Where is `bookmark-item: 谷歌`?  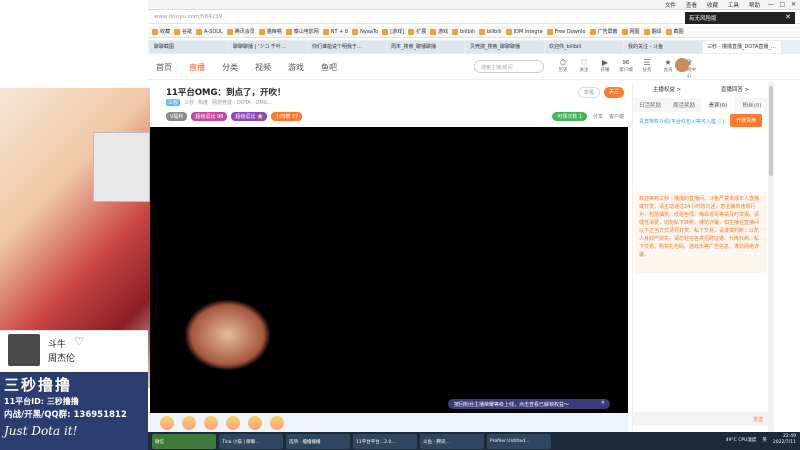 bookmark-item: 谷歌 is located at coordinates (183, 31).